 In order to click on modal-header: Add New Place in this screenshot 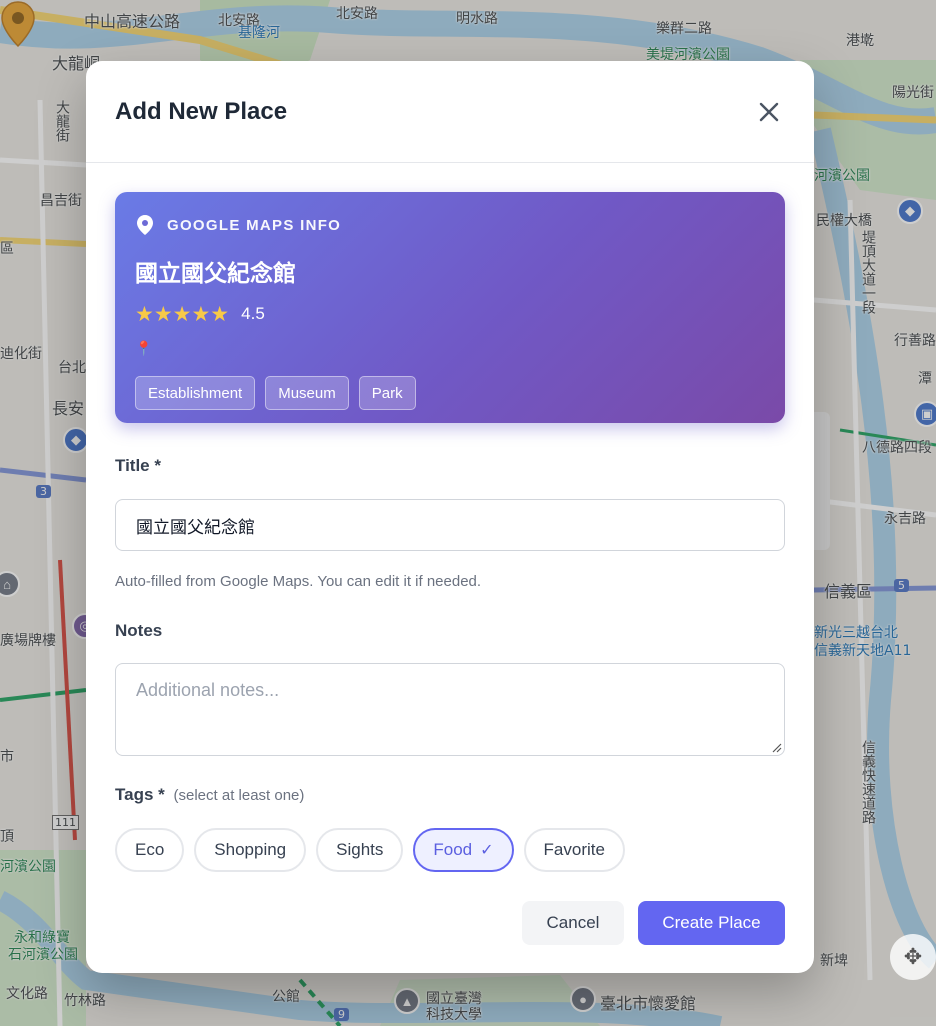, I will do `click(450, 112)`.